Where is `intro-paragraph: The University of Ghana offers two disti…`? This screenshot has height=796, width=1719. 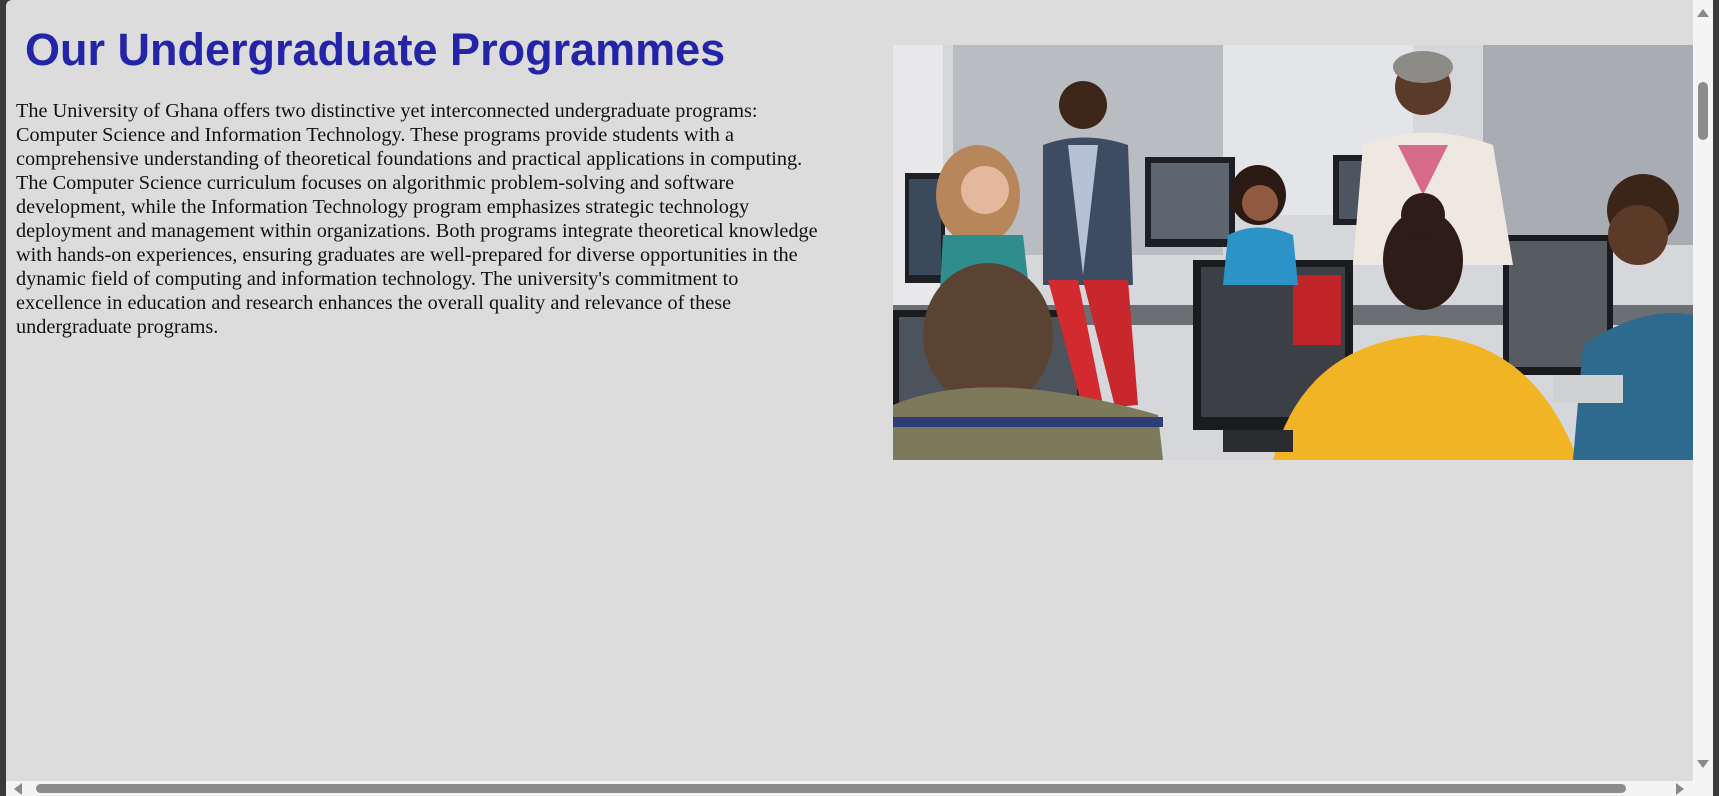 intro-paragraph: The University of Ghana offers two disti… is located at coordinates (417, 219).